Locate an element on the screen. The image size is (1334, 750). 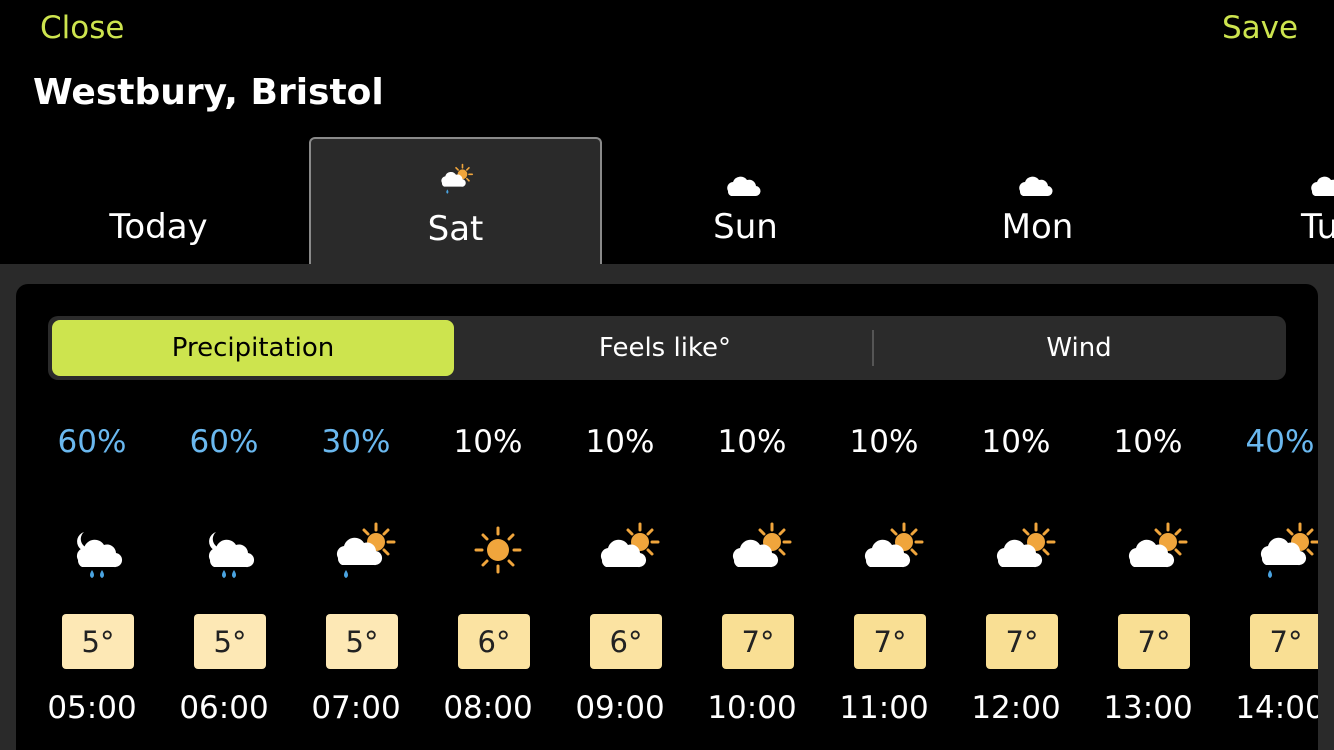
hour-time: 07:00 is located at coordinates (356, 708).